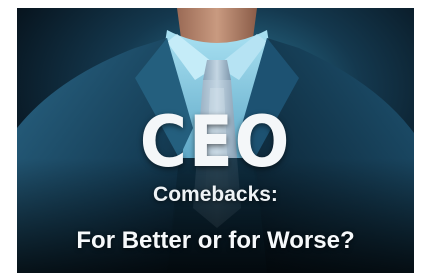  What do you see at coordinates (215, 240) in the screenshot?
I see `headline-question: For Better or for Worse?` at bounding box center [215, 240].